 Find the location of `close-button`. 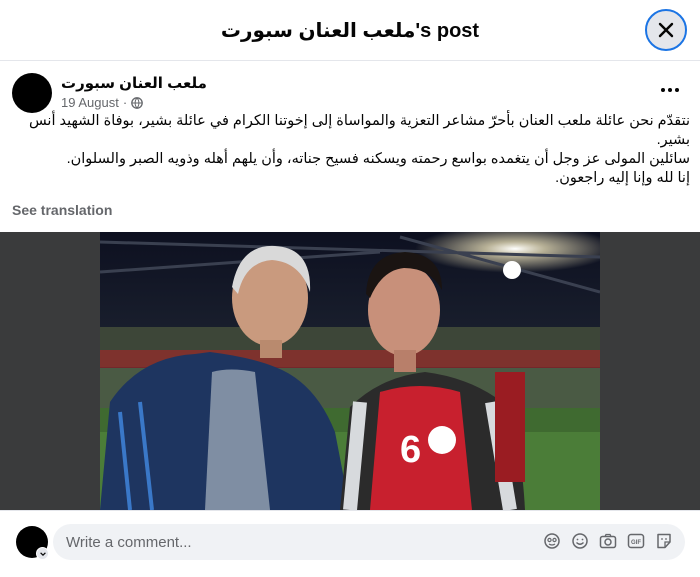

close-button is located at coordinates (666, 30).